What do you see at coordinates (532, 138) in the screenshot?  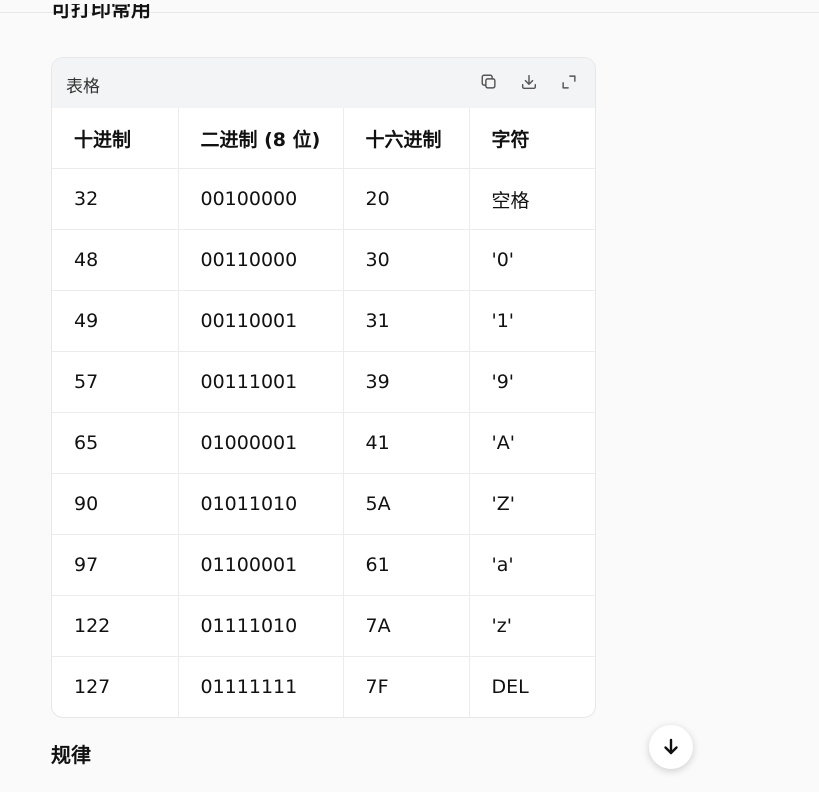 I see `column-header-char: 字符` at bounding box center [532, 138].